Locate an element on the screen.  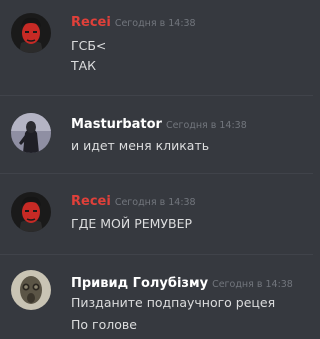
dark-figure-avatar-icon is located at coordinates (31, 133).